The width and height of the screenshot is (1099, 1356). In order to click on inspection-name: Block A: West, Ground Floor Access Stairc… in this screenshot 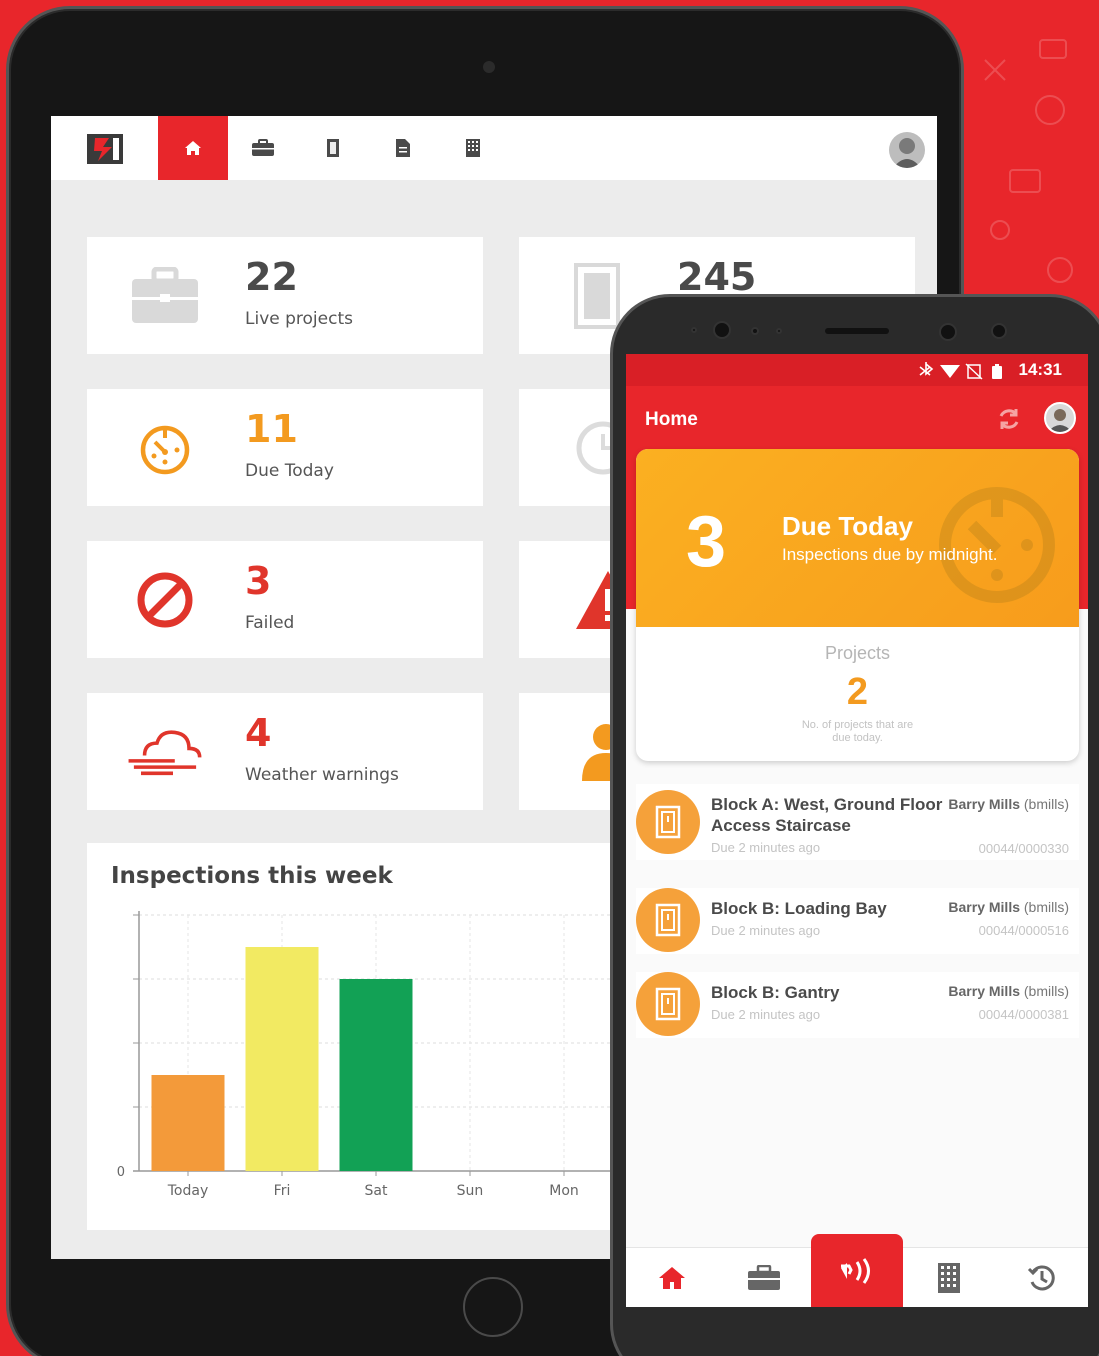, I will do `click(826, 815)`.